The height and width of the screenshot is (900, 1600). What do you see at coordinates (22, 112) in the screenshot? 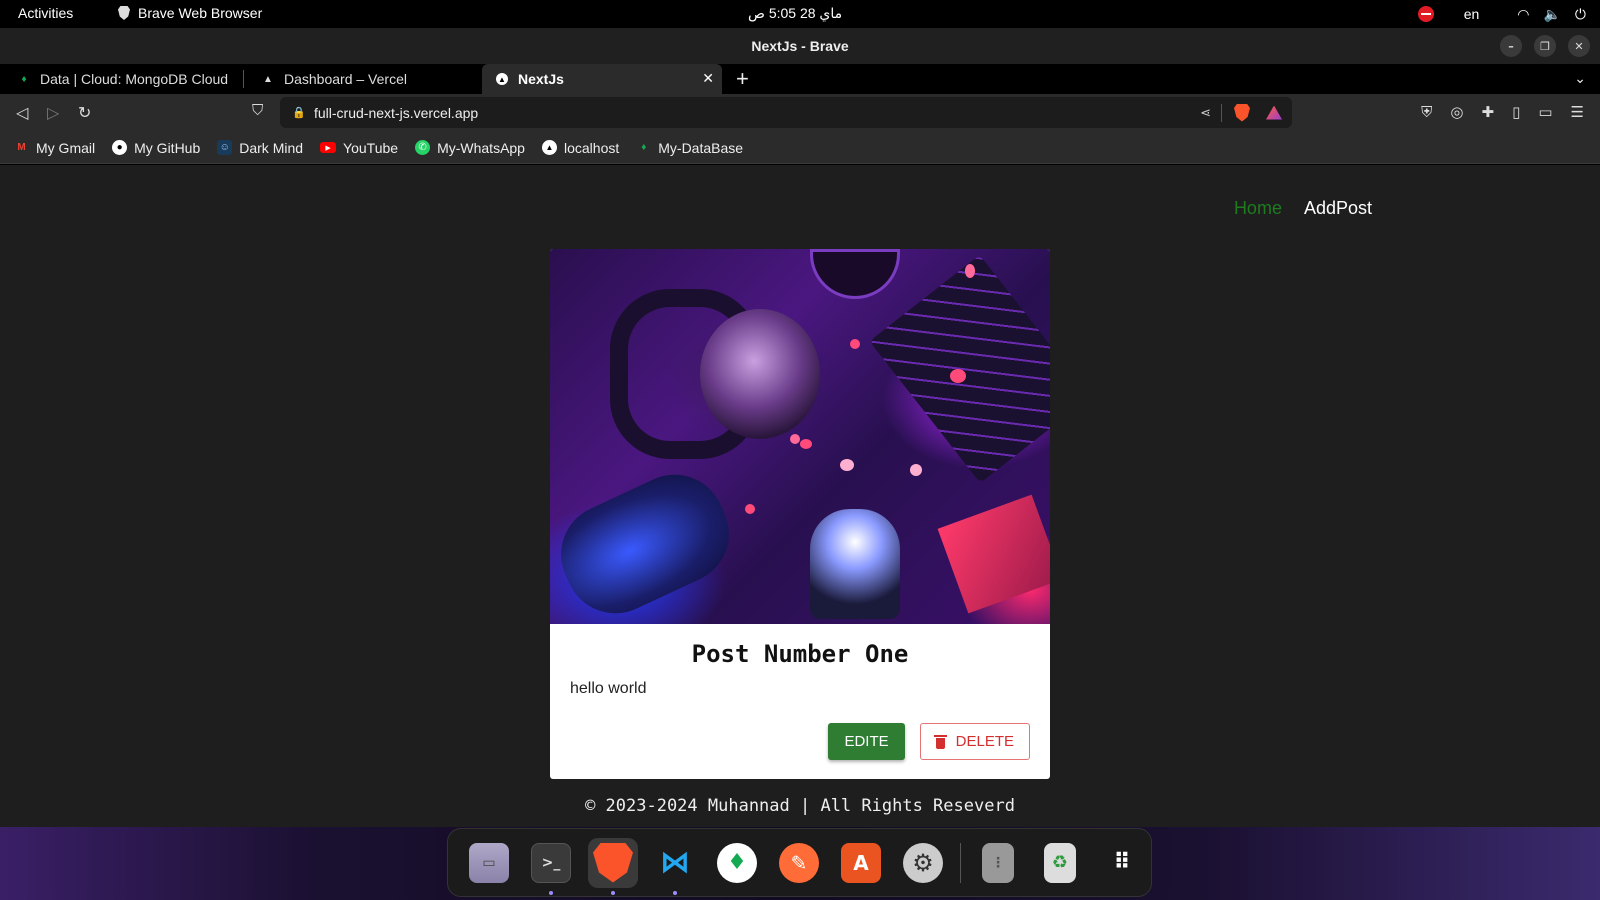
I see `back-icon: ◁` at bounding box center [22, 112].